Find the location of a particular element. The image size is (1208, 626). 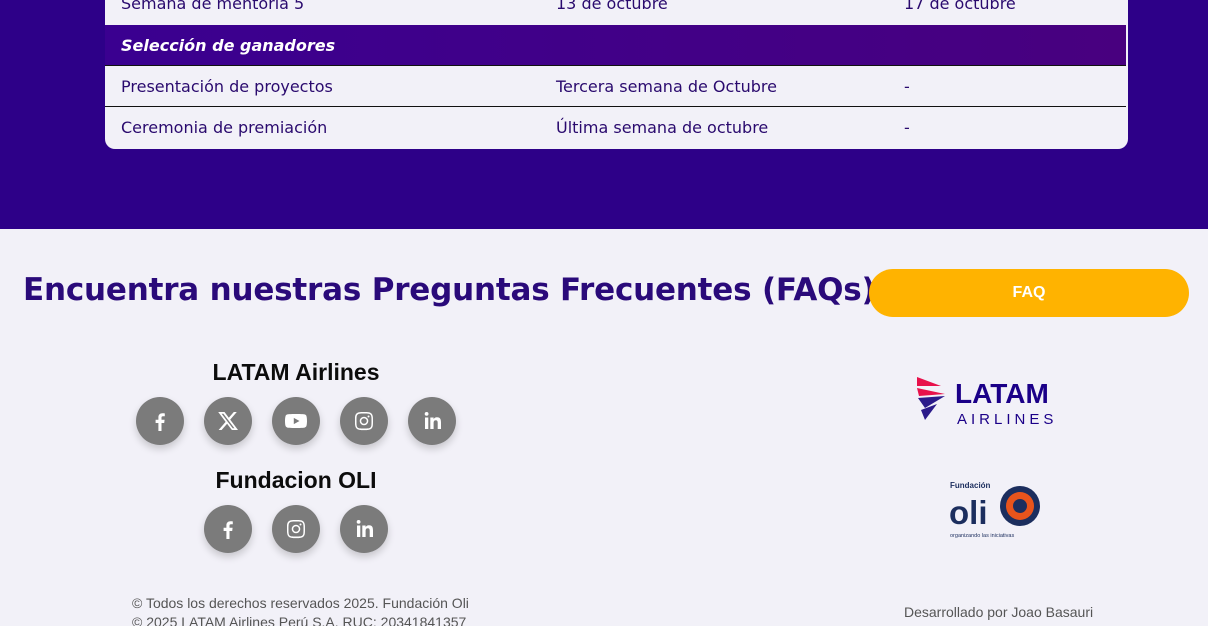

latam-social-links is located at coordinates (296, 421).